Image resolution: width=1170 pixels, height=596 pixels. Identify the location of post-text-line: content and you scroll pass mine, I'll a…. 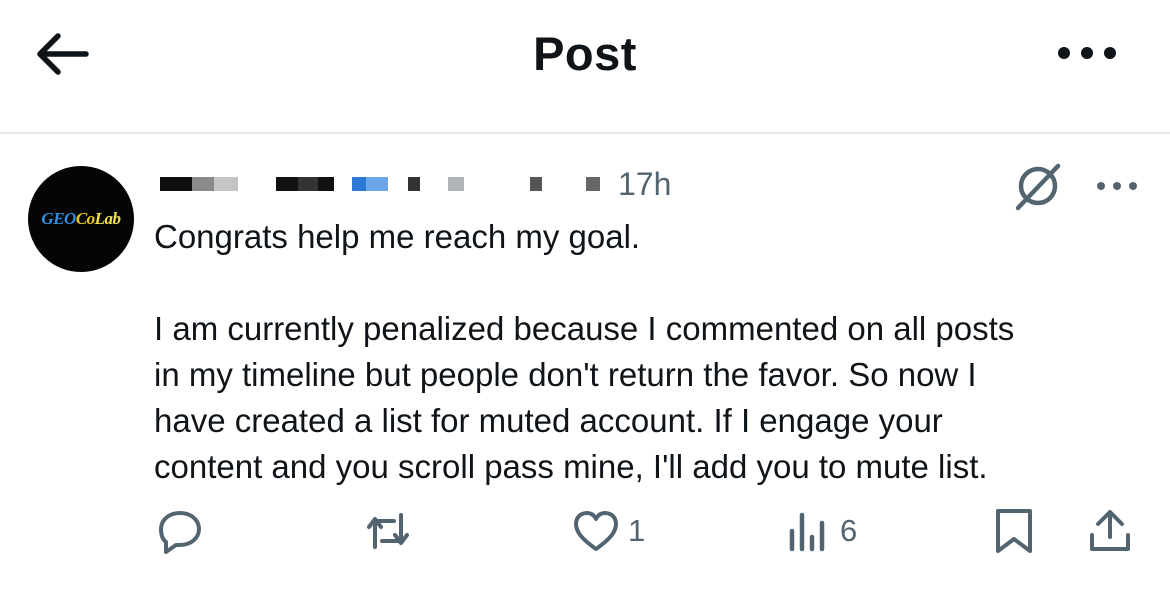
(571, 466).